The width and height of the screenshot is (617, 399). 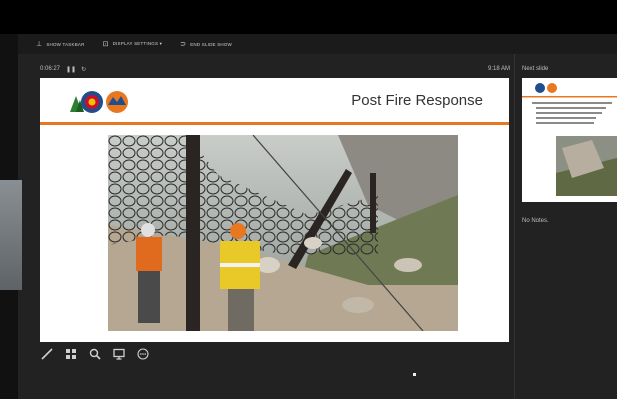 What do you see at coordinates (99, 102) in the screenshot?
I see `cdot-logo` at bounding box center [99, 102].